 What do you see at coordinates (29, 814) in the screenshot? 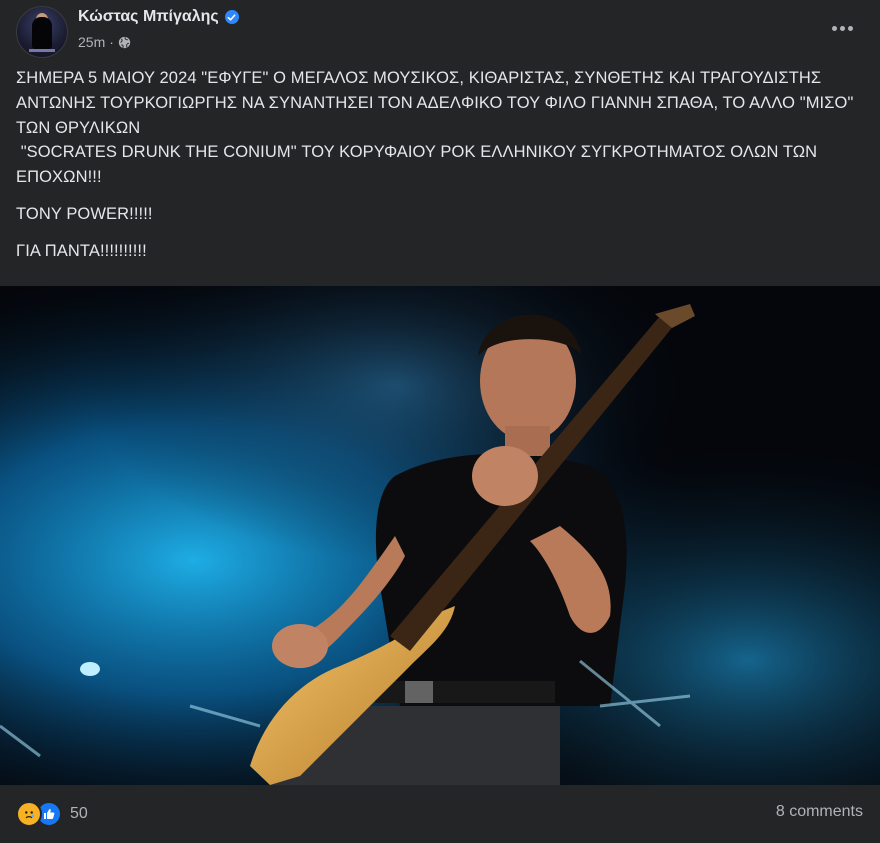
I see `sad-reaction-icon` at bounding box center [29, 814].